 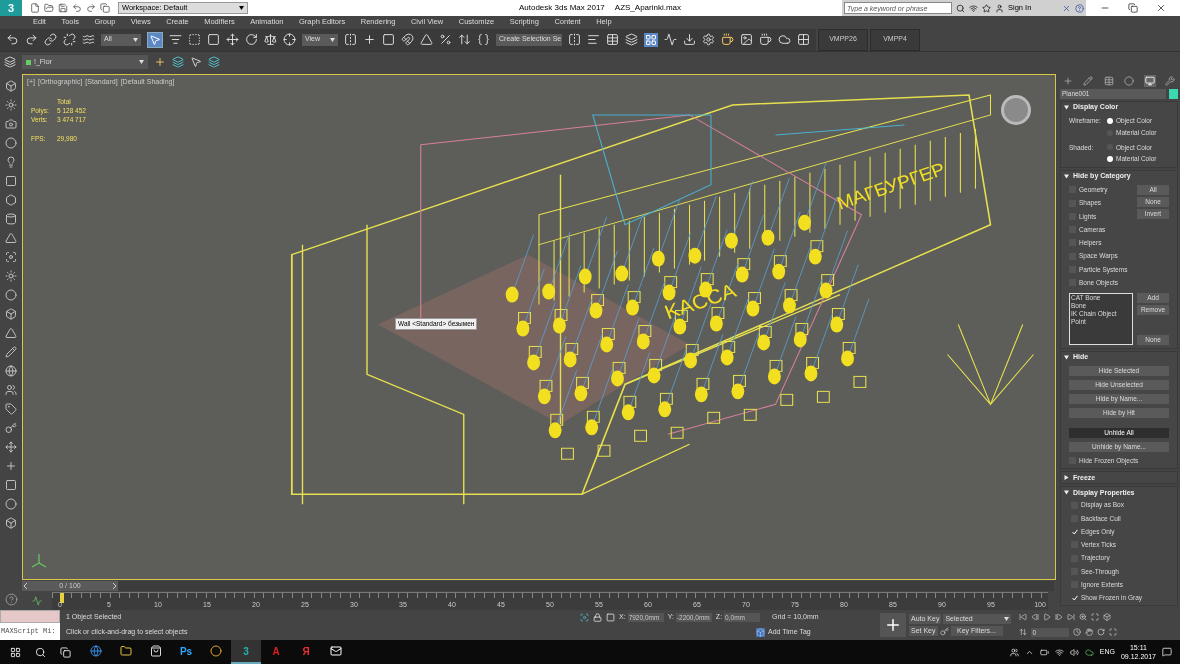 What do you see at coordinates (746, 39) in the screenshot?
I see `rendered-frame-icon` at bounding box center [746, 39].